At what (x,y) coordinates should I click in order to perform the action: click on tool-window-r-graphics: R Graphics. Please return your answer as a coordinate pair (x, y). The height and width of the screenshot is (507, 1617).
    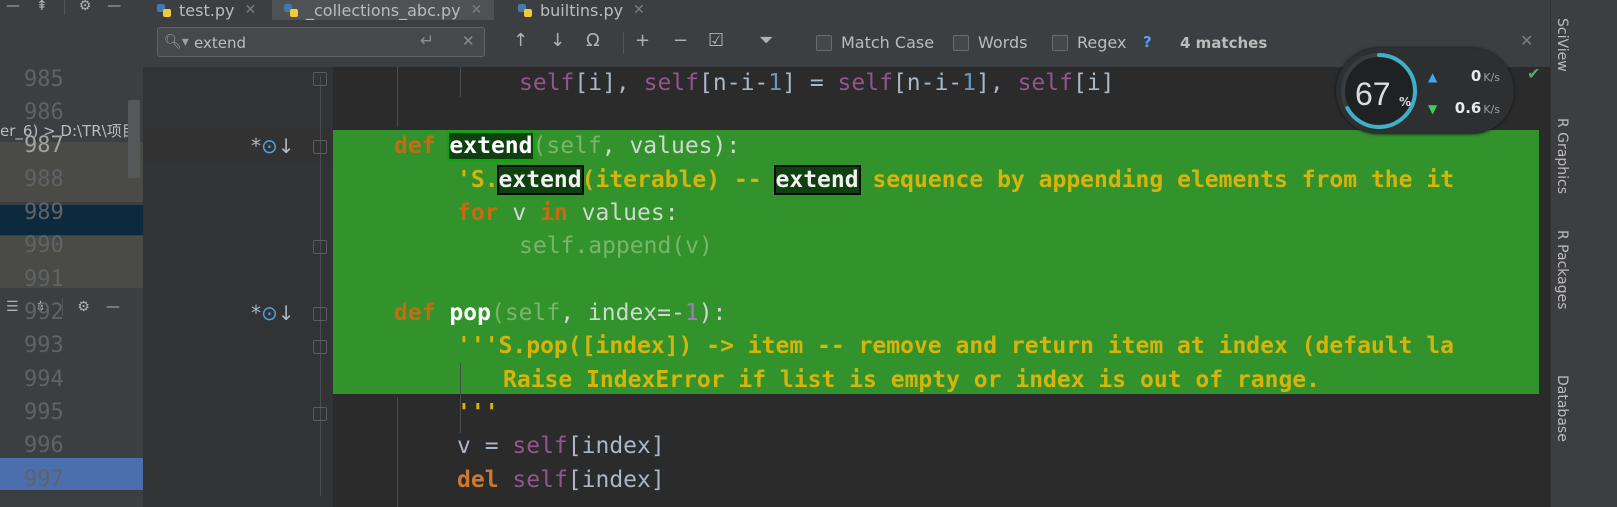
    Looking at the image, I should click on (1562, 156).